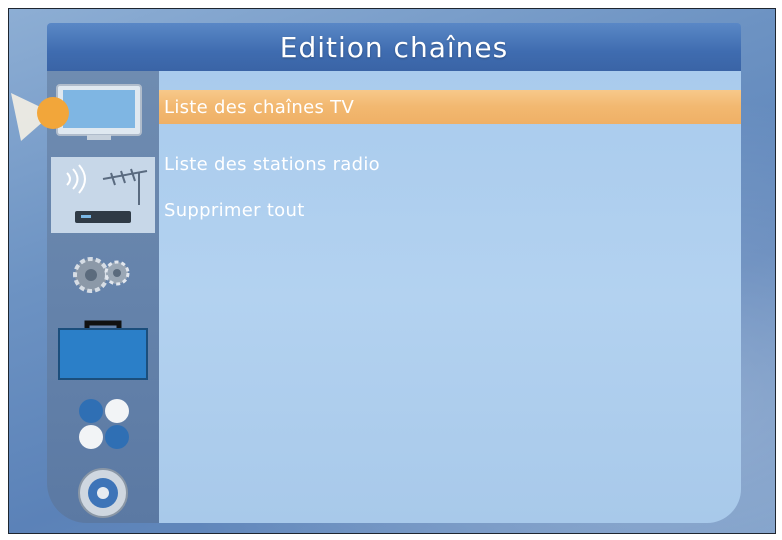 The height and width of the screenshot is (540, 782). I want to click on menu-item-delete-all: Supprimer tout, so click(450, 210).